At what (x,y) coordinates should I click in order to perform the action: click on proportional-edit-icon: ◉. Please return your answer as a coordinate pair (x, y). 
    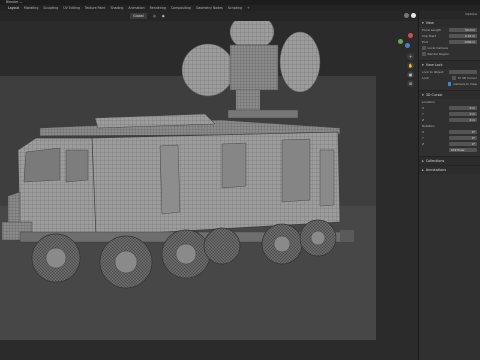
    Looking at the image, I should click on (163, 16).